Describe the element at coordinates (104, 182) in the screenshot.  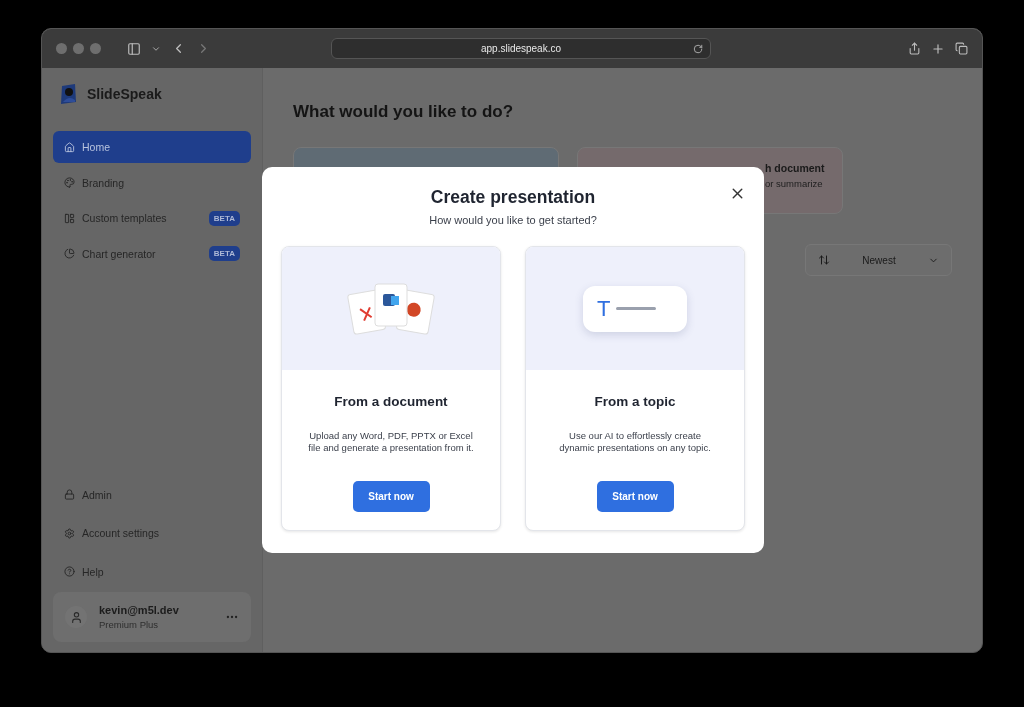
I see `nav-label: Branding` at that location.